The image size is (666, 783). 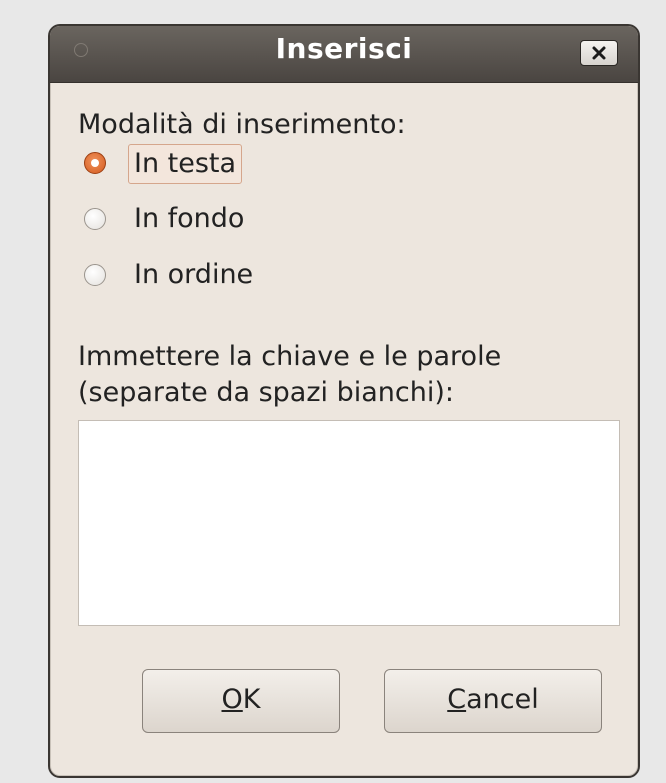 I want to click on input-label-line1: Immettere la chiave e le parole, so click(x=290, y=356).